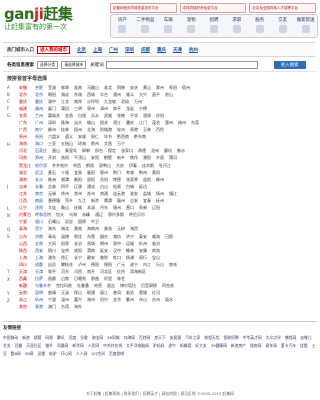  Describe the element at coordinates (39, 272) in the screenshot. I see `city-link: 天津` at that location.